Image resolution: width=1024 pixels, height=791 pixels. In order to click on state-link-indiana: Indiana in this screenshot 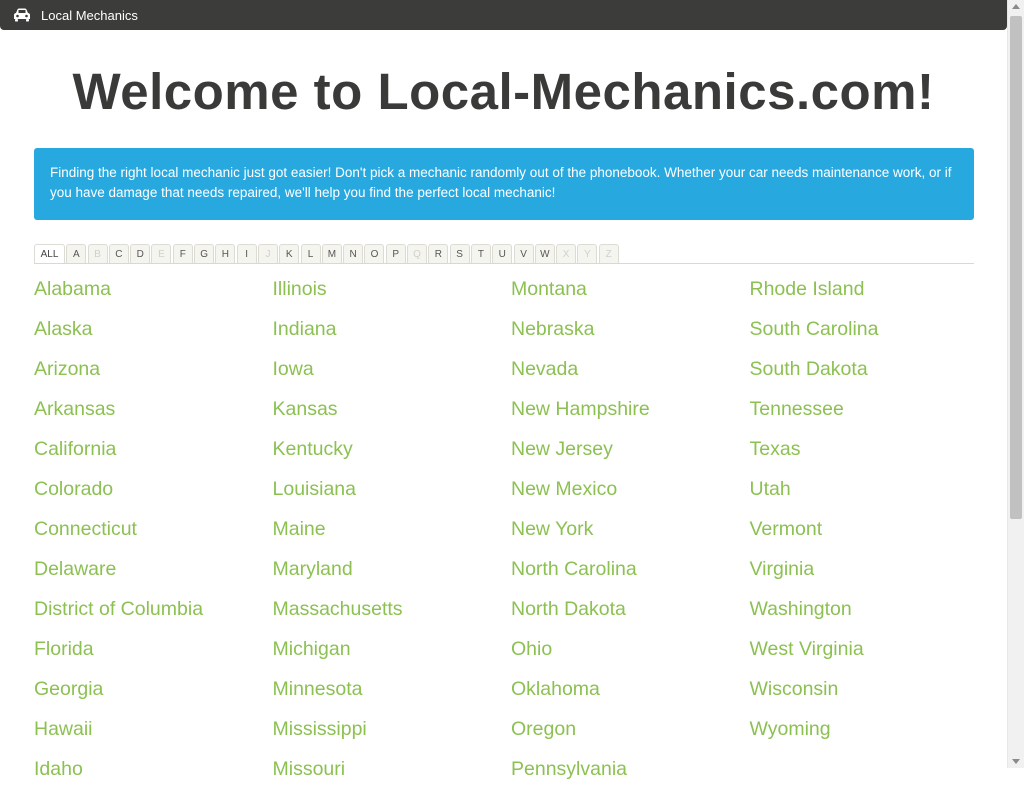, I will do `click(392, 331)`.